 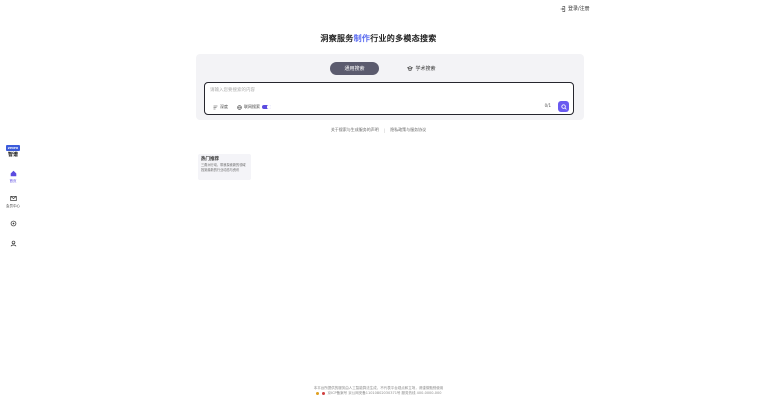 I want to click on recommend-line: 找到最新的行业动态与资讯, so click(x=220, y=169).